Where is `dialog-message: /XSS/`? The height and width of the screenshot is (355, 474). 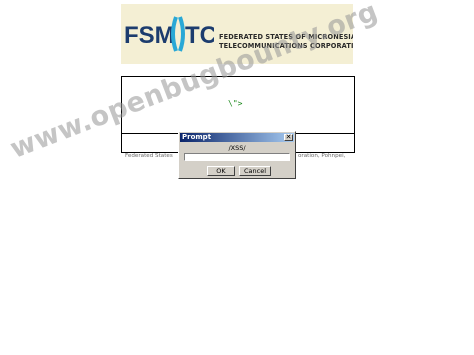
dialog-message: /XSS/ is located at coordinates (237, 148).